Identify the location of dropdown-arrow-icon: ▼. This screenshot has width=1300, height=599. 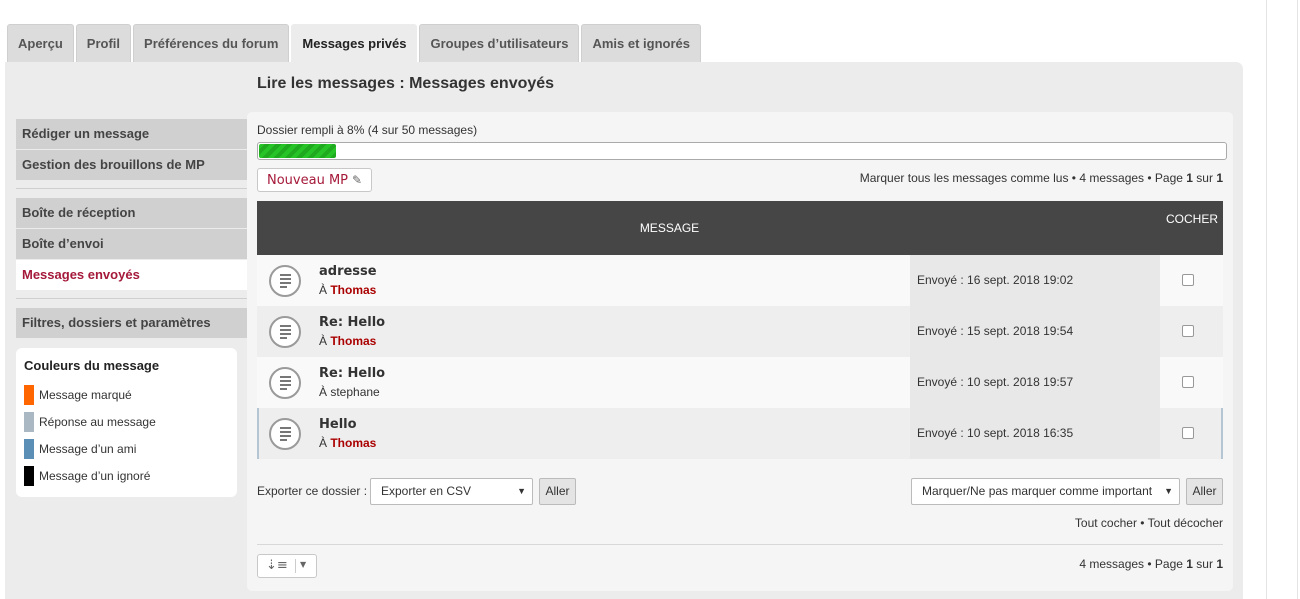
(521, 491).